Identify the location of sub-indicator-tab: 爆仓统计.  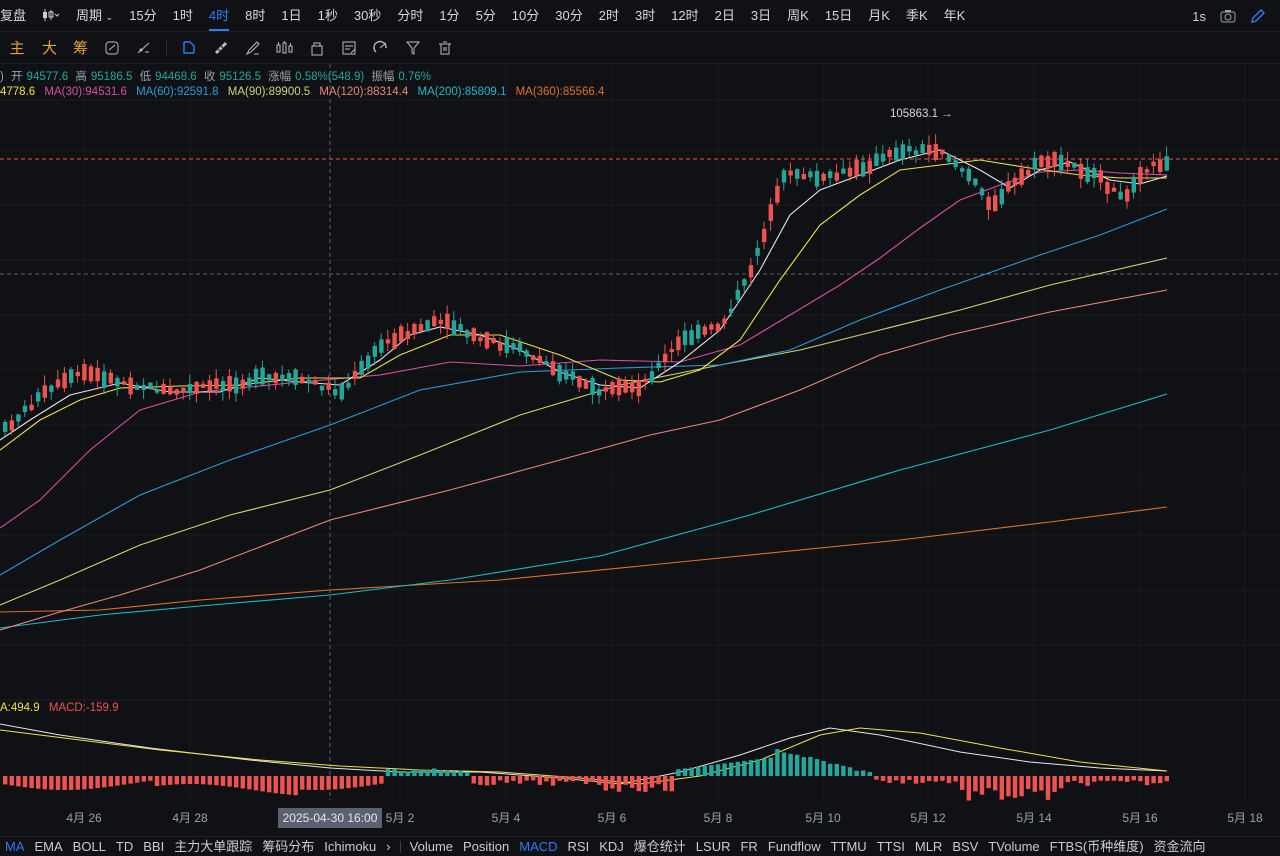
(660, 846).